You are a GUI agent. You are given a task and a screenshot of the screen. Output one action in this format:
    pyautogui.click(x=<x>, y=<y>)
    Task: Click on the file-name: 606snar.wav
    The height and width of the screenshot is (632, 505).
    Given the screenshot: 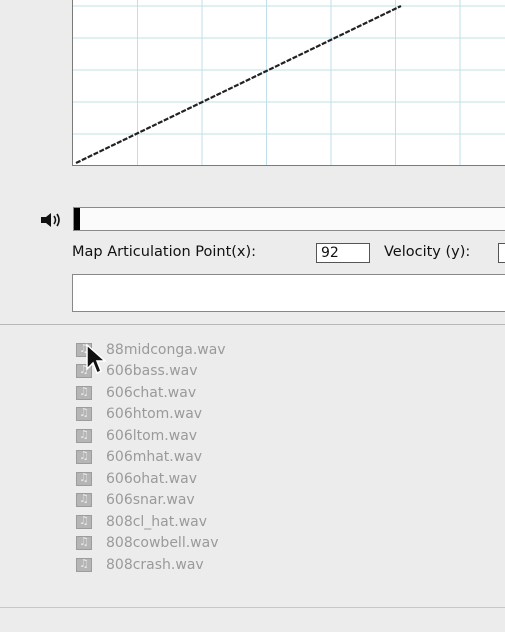 What is the action you would take?
    pyautogui.click(x=150, y=500)
    